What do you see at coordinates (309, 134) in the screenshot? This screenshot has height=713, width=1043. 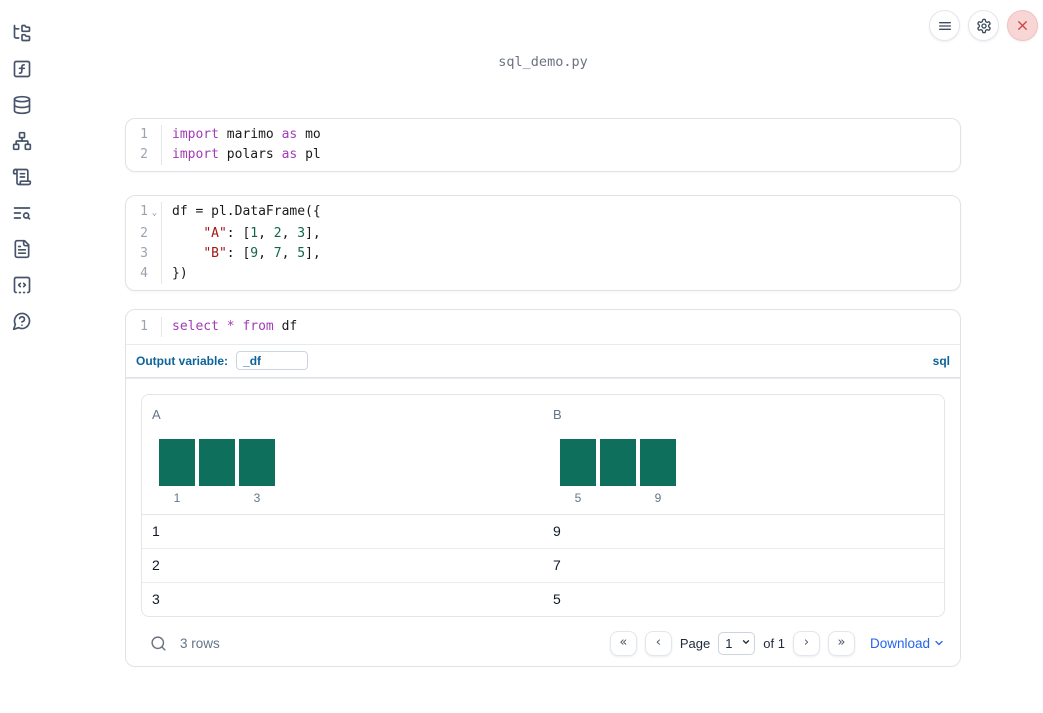 I see `token: mo` at bounding box center [309, 134].